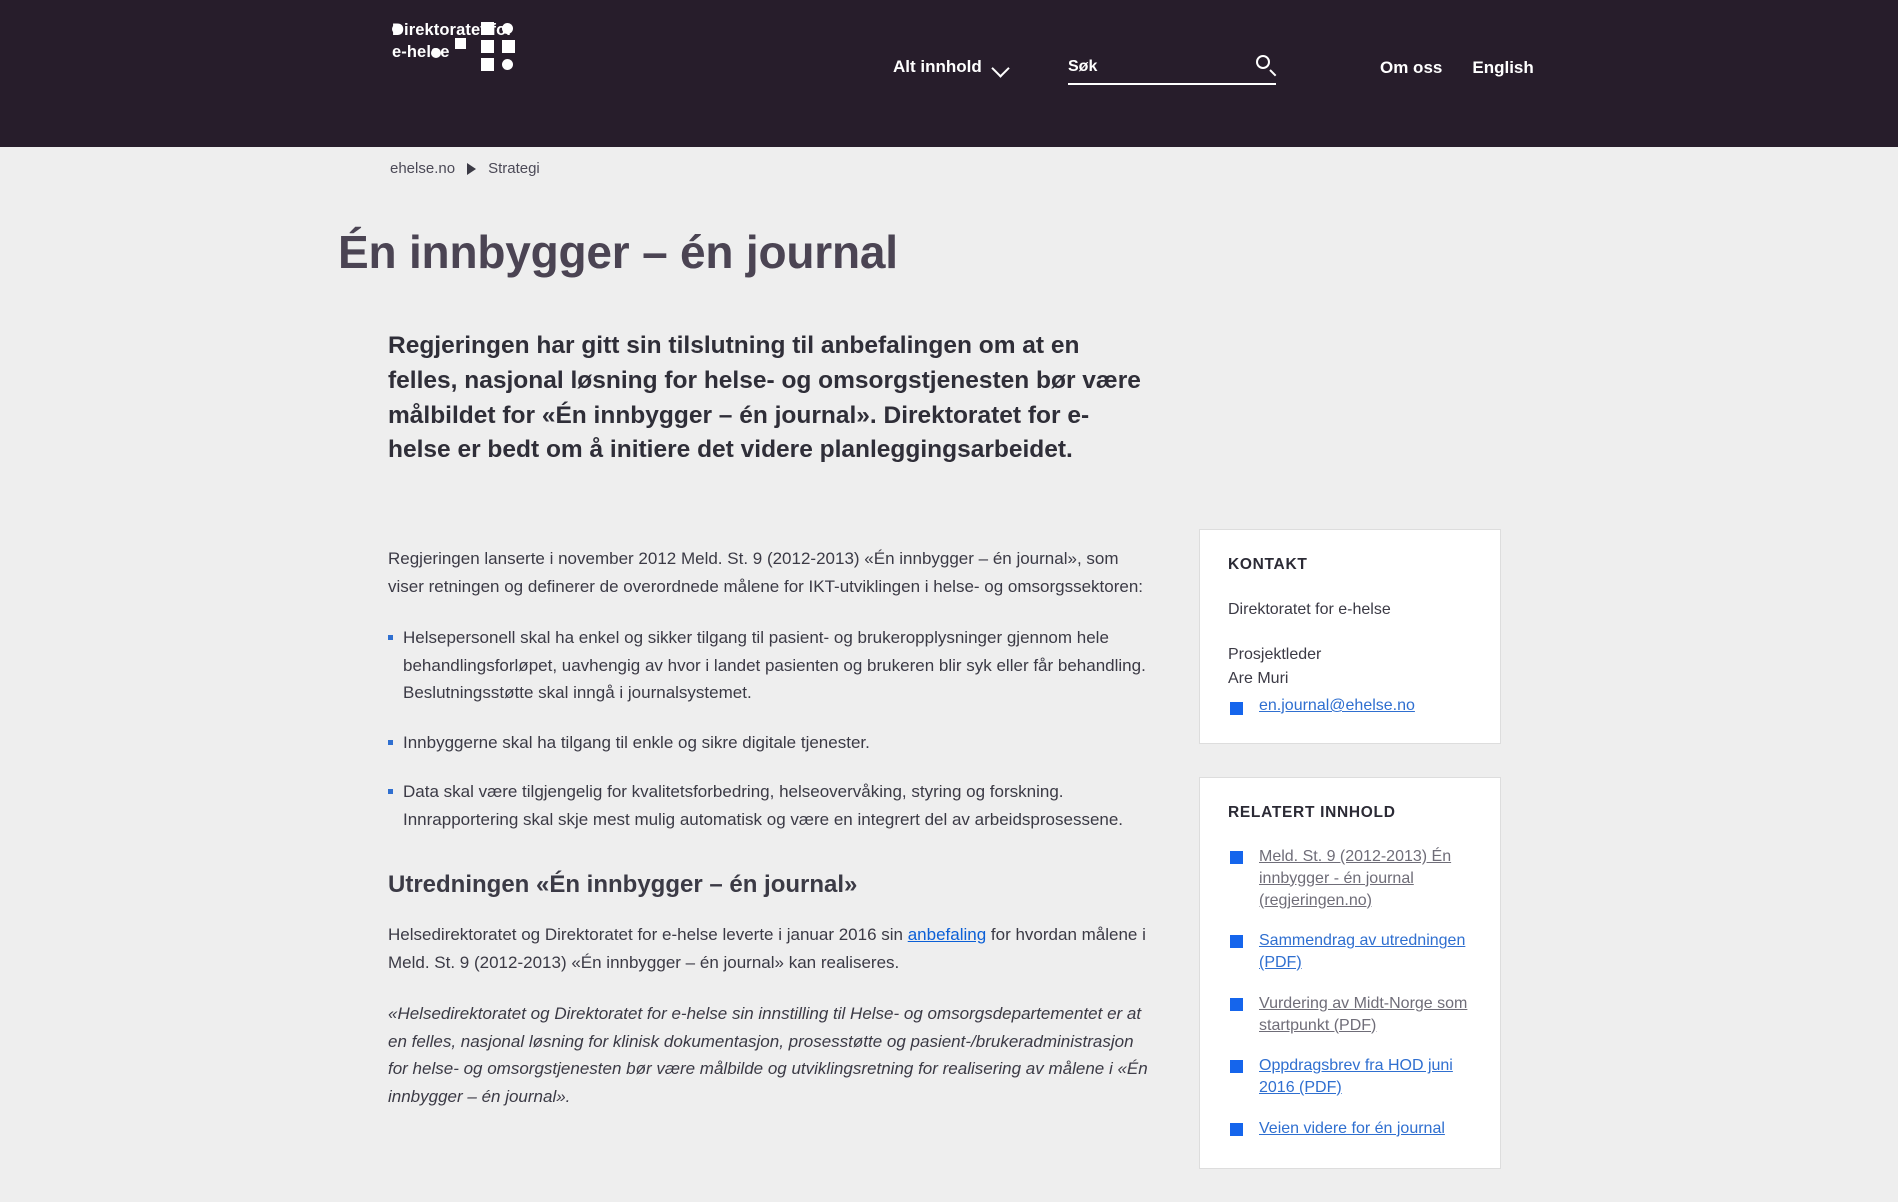 Image resolution: width=1898 pixels, height=1202 pixels. What do you see at coordinates (937, 66) in the screenshot?
I see `nav-all-content-label: Alt innhold` at bounding box center [937, 66].